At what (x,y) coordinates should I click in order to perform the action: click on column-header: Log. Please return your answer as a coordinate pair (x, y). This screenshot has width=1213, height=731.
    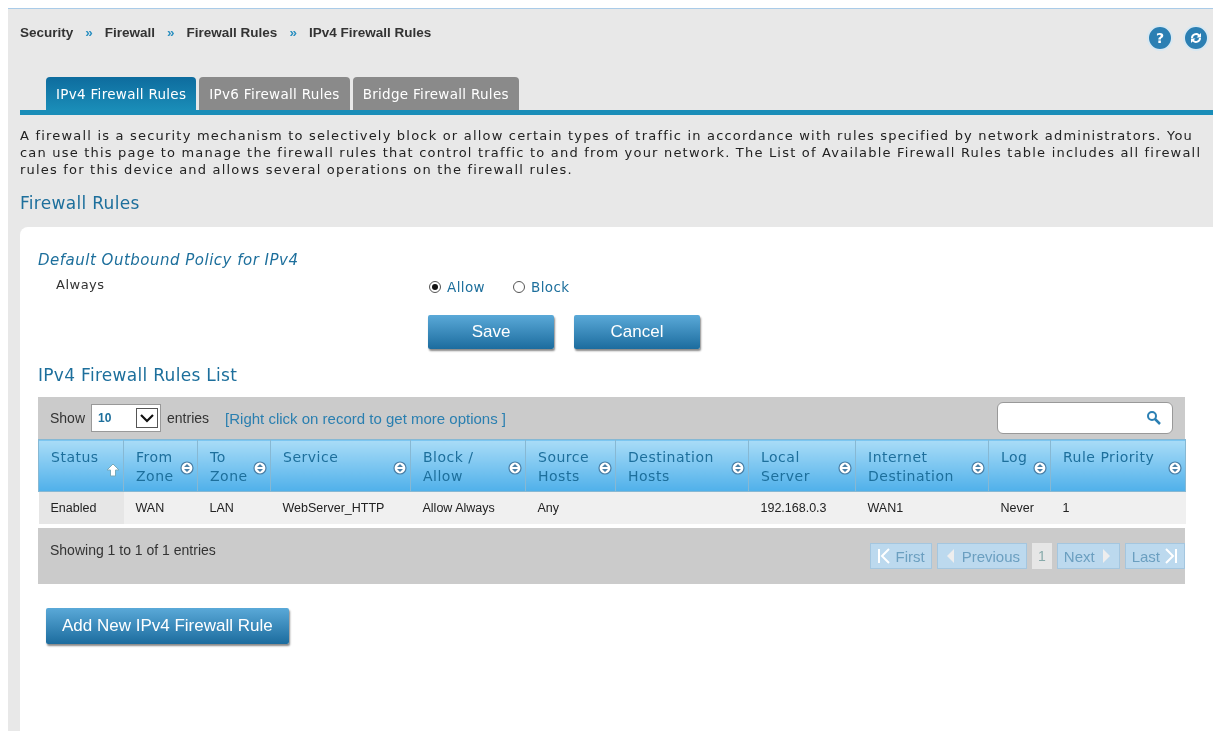
    Looking at the image, I should click on (1019, 465).